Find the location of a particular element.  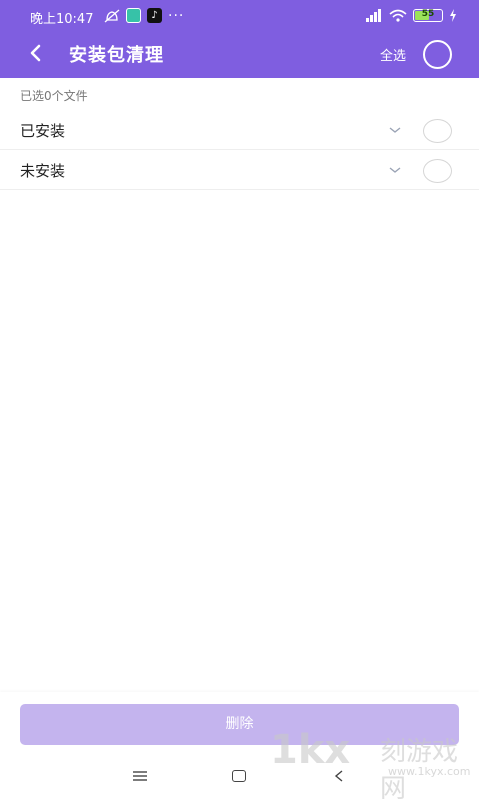

status-bar: 晚上10:47 ♪ ··· 55 is located at coordinates (239, 16).